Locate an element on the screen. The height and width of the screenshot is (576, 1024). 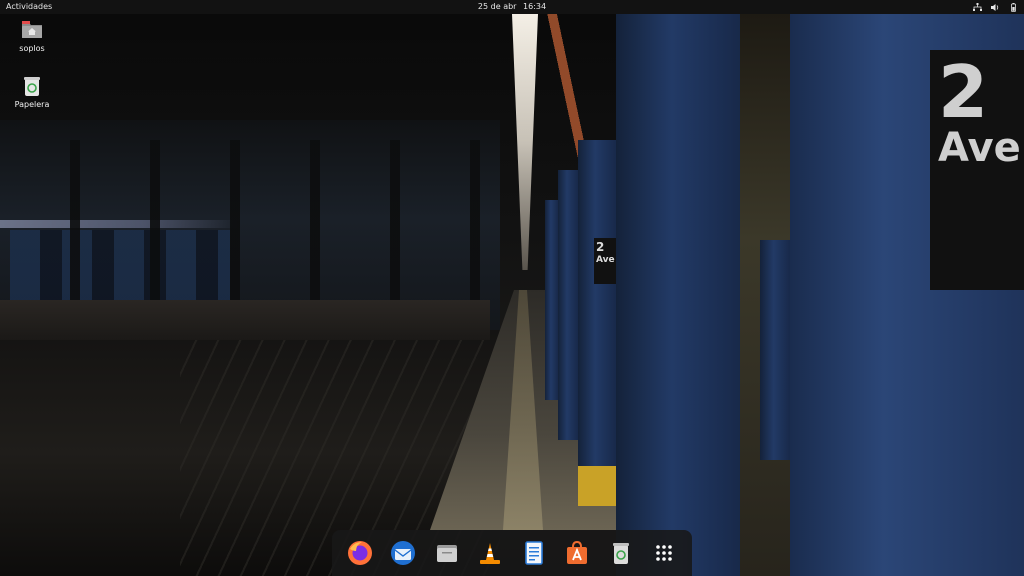
dock-item-thunderbird is located at coordinates (403, 553).